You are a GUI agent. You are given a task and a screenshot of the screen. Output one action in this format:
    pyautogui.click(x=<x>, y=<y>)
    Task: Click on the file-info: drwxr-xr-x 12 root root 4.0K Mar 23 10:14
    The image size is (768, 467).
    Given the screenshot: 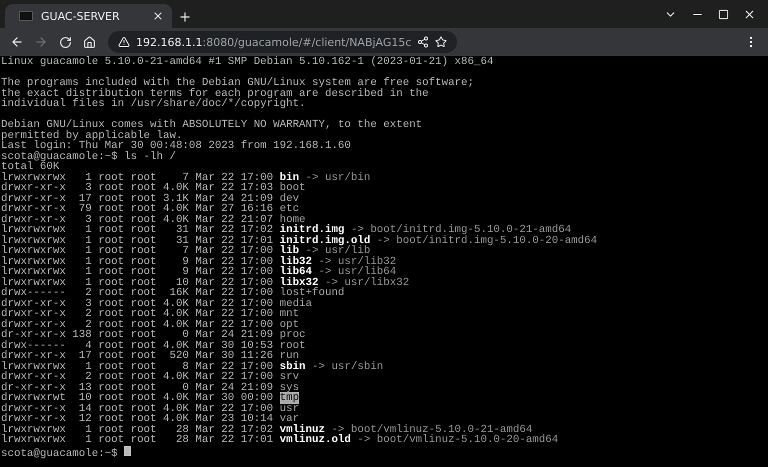 What is the action you would take?
    pyautogui.click(x=137, y=419)
    